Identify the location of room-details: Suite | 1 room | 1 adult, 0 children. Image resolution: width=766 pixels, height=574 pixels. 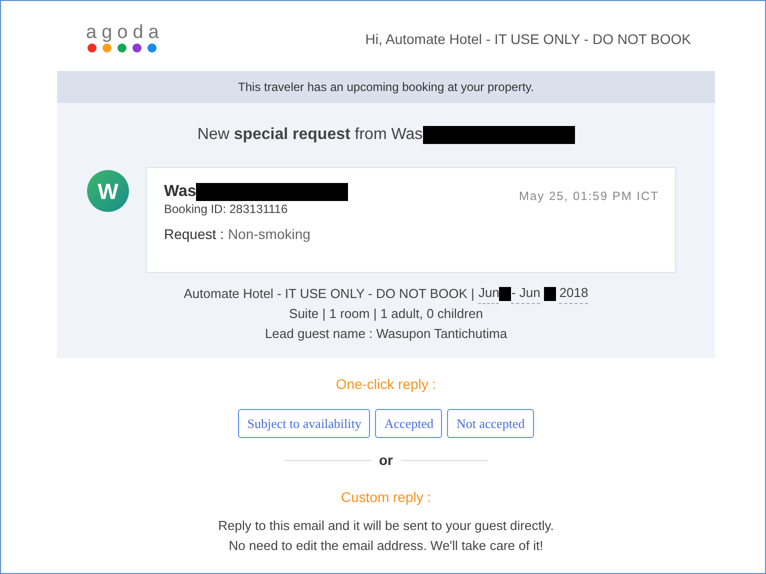
(386, 314).